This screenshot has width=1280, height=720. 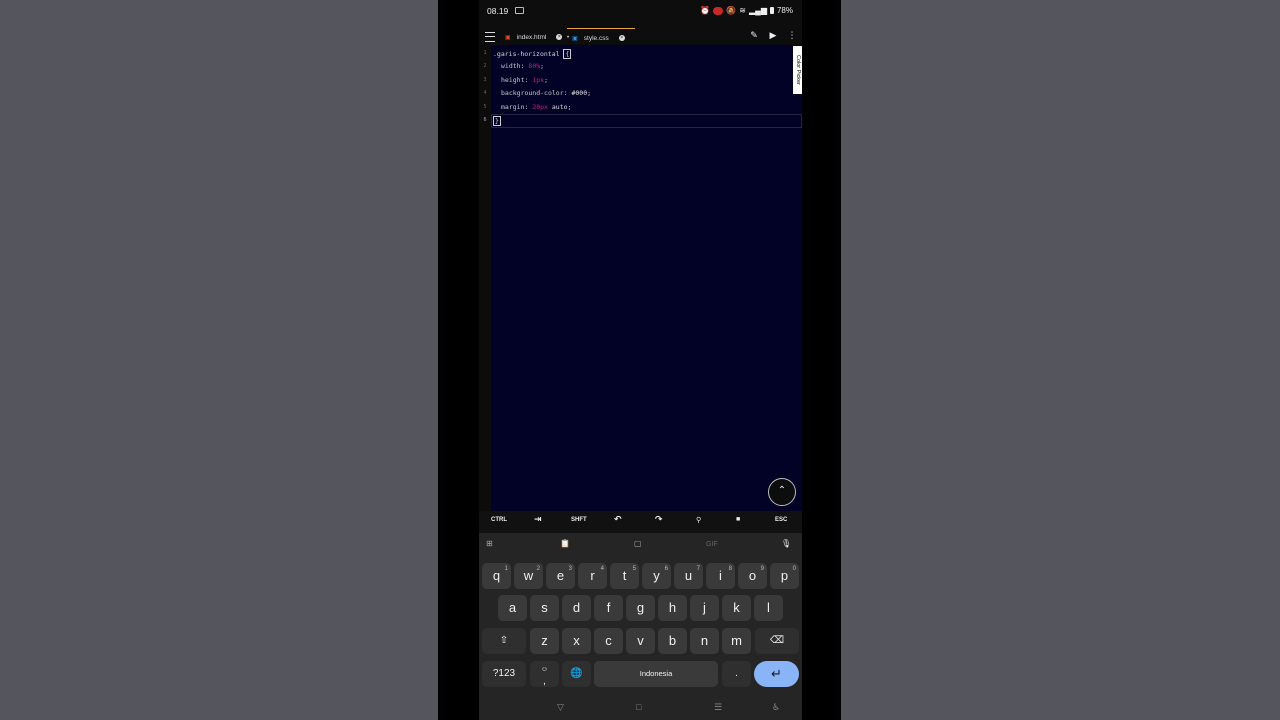 I want to click on key-e: e3, so click(x=560, y=576).